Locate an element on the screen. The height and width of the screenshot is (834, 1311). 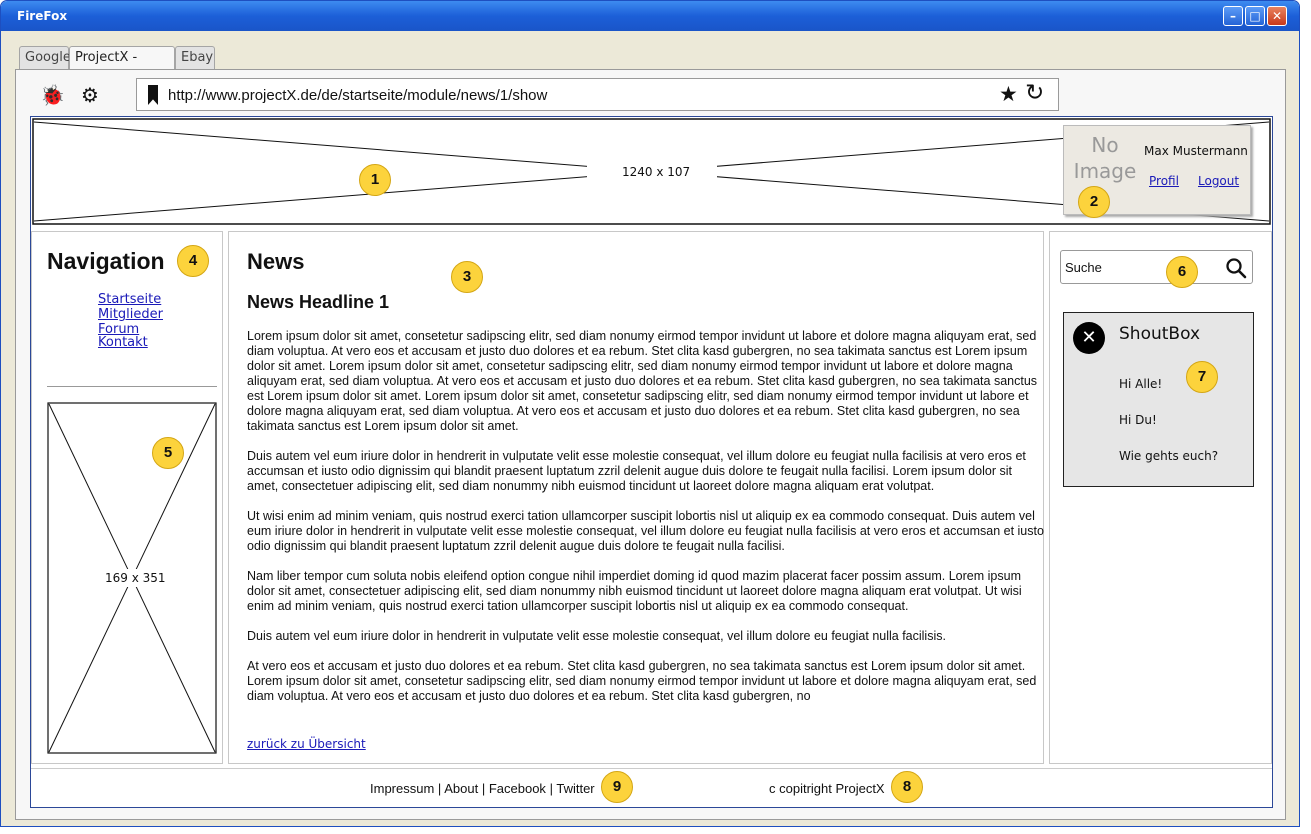
banner-size-label: 1240 x 107 is located at coordinates (656, 172).